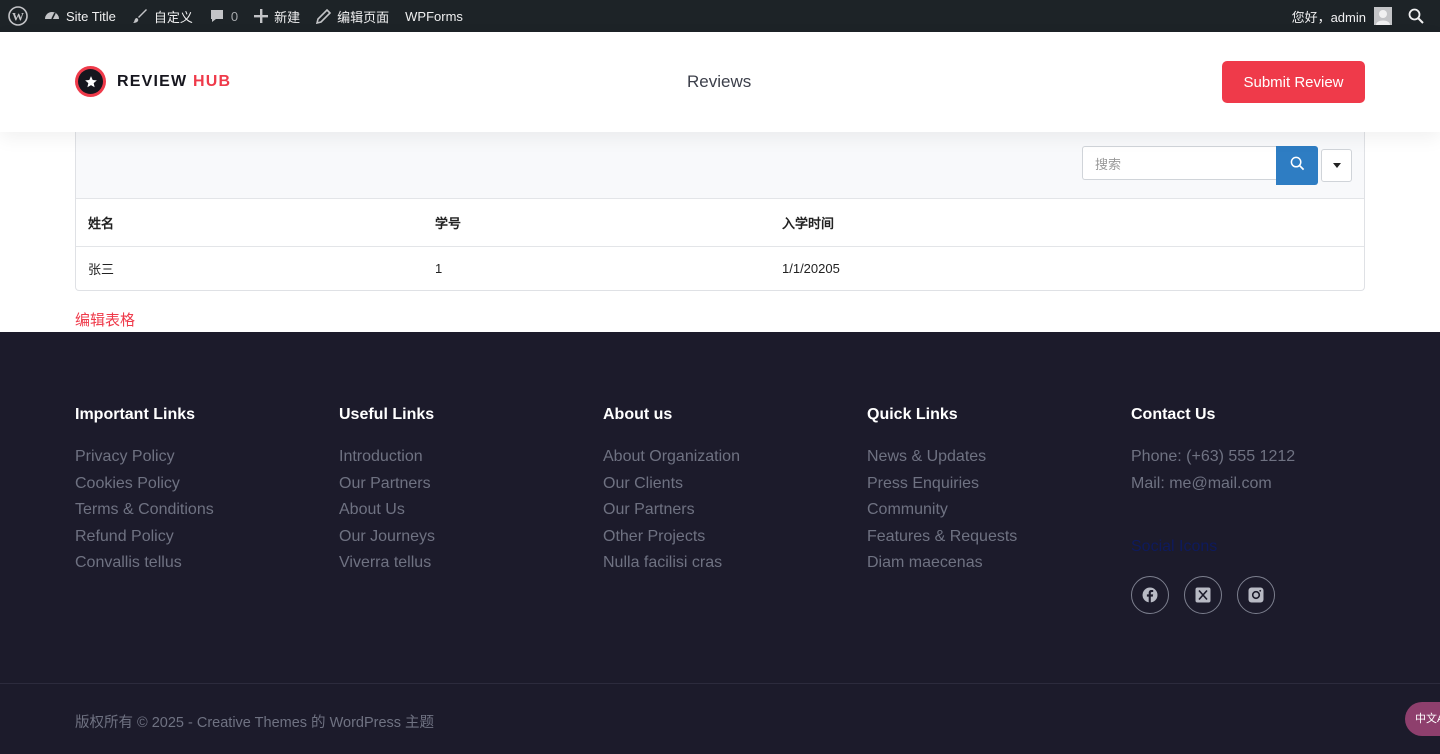 The height and width of the screenshot is (754, 1440). What do you see at coordinates (720, 268) in the screenshot?
I see `table-row: 张三 1 1/1/20205` at bounding box center [720, 268].